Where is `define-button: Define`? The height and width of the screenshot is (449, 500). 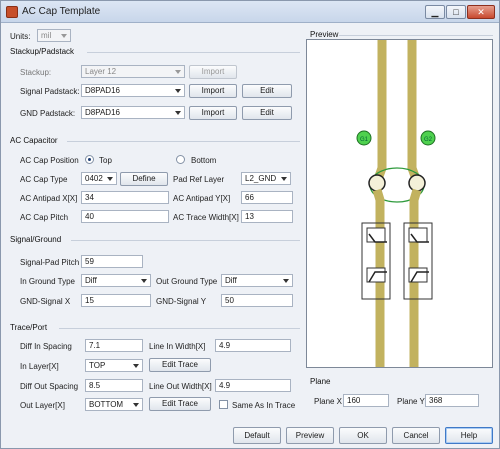
define-button: Define is located at coordinates (144, 179).